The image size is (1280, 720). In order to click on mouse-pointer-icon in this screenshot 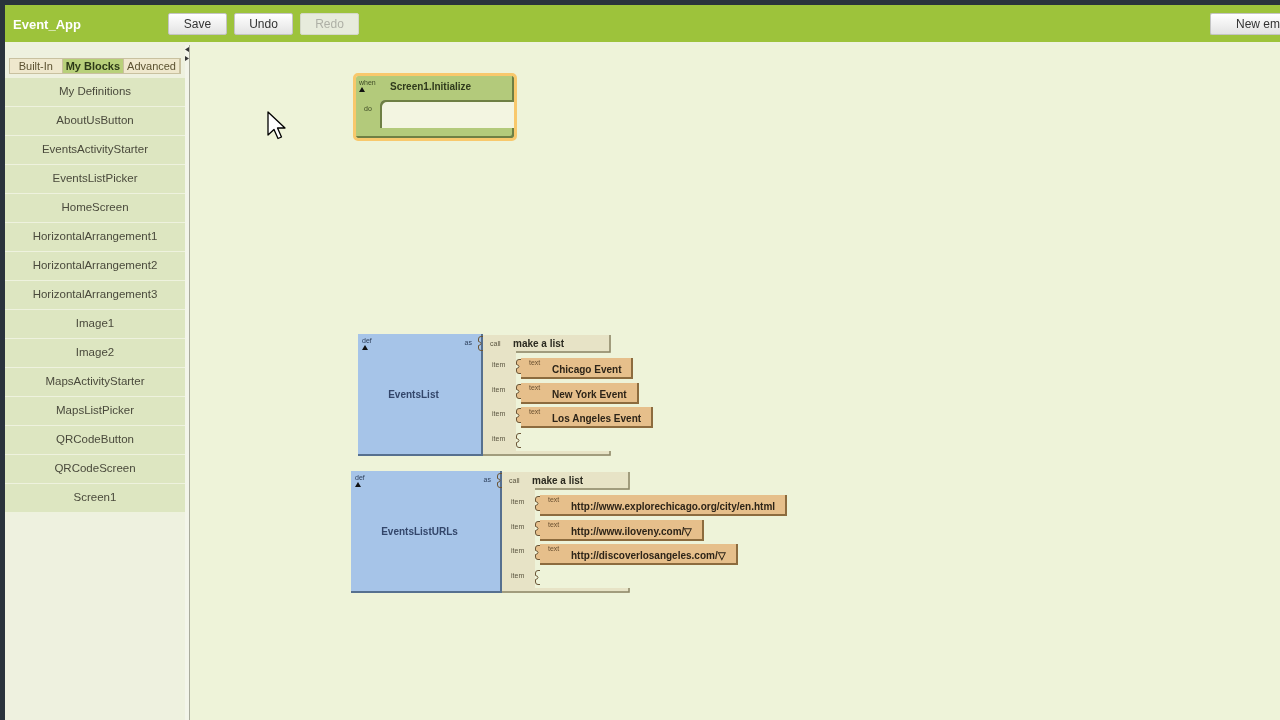, I will do `click(277, 125)`.